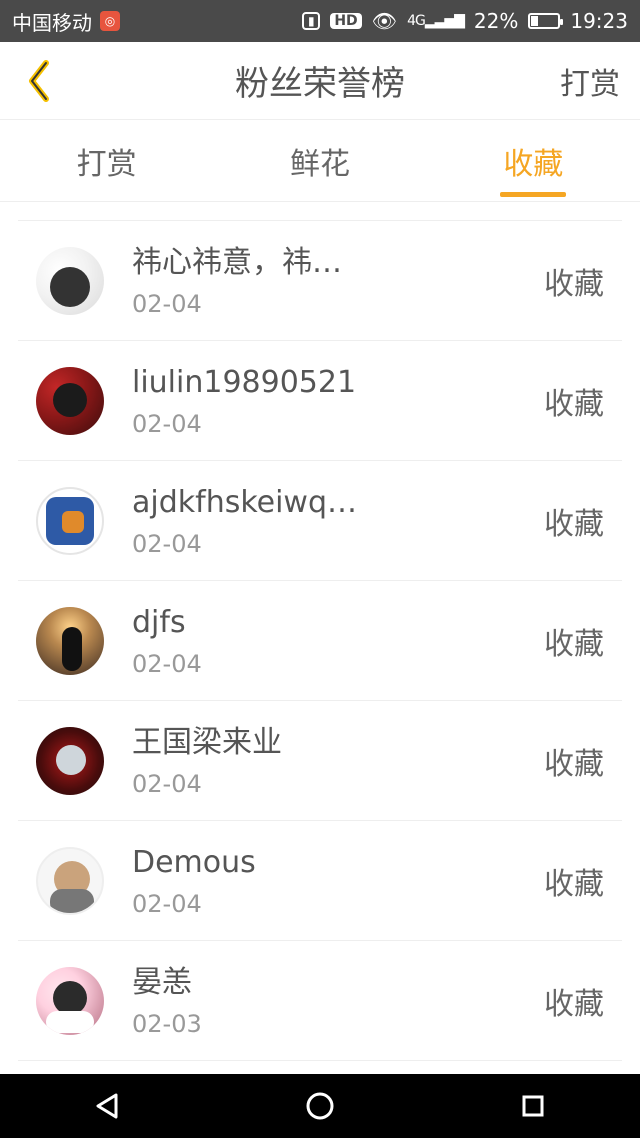 This screenshot has width=640, height=1138. I want to click on list-item-name: djfs, so click(159, 622).